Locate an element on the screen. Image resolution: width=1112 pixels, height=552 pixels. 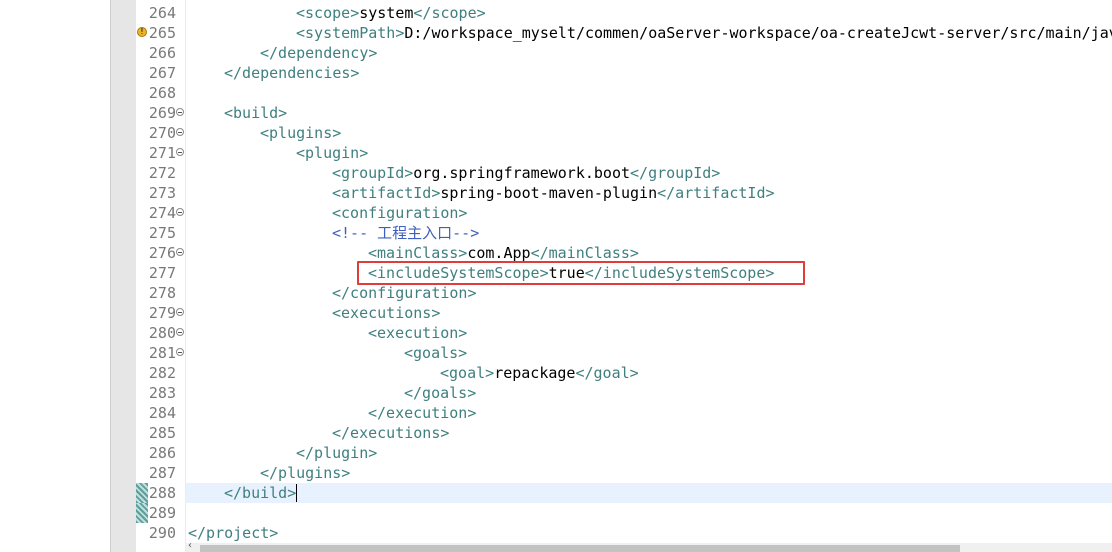
xml-tag: </artifactId> is located at coordinates (716, 193).